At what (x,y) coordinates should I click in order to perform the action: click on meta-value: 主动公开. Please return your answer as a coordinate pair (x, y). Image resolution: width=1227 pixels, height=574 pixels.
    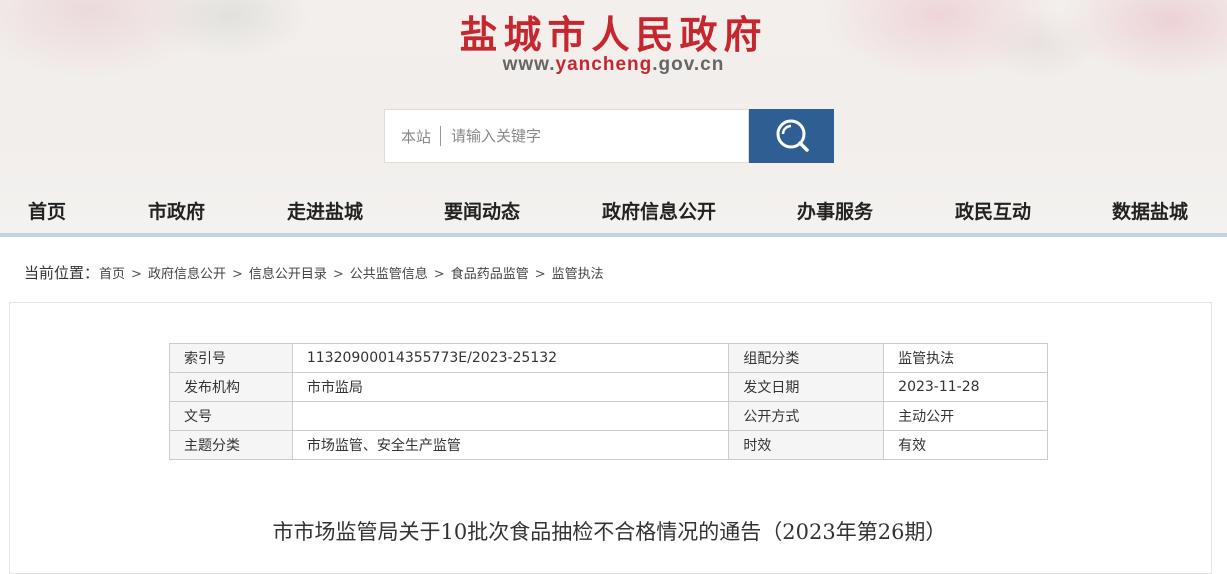
    Looking at the image, I should click on (965, 416).